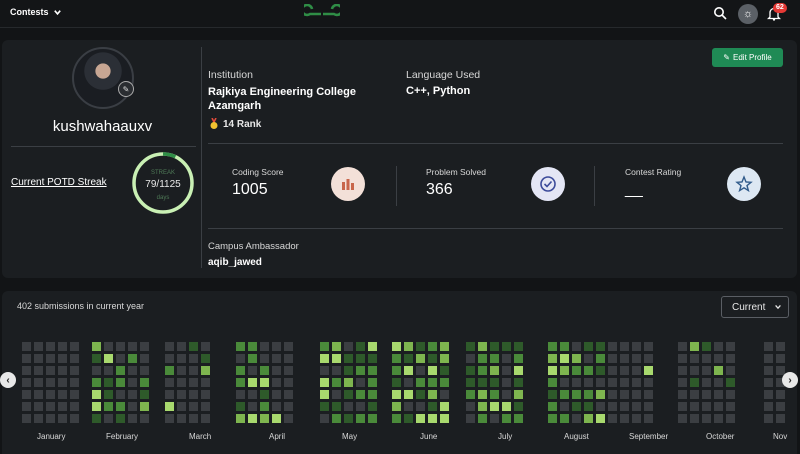 Image resolution: width=800 pixels, height=454 pixels. Describe the element at coordinates (8, 380) in the screenshot. I see `chevron-left-icon: ‹` at that location.